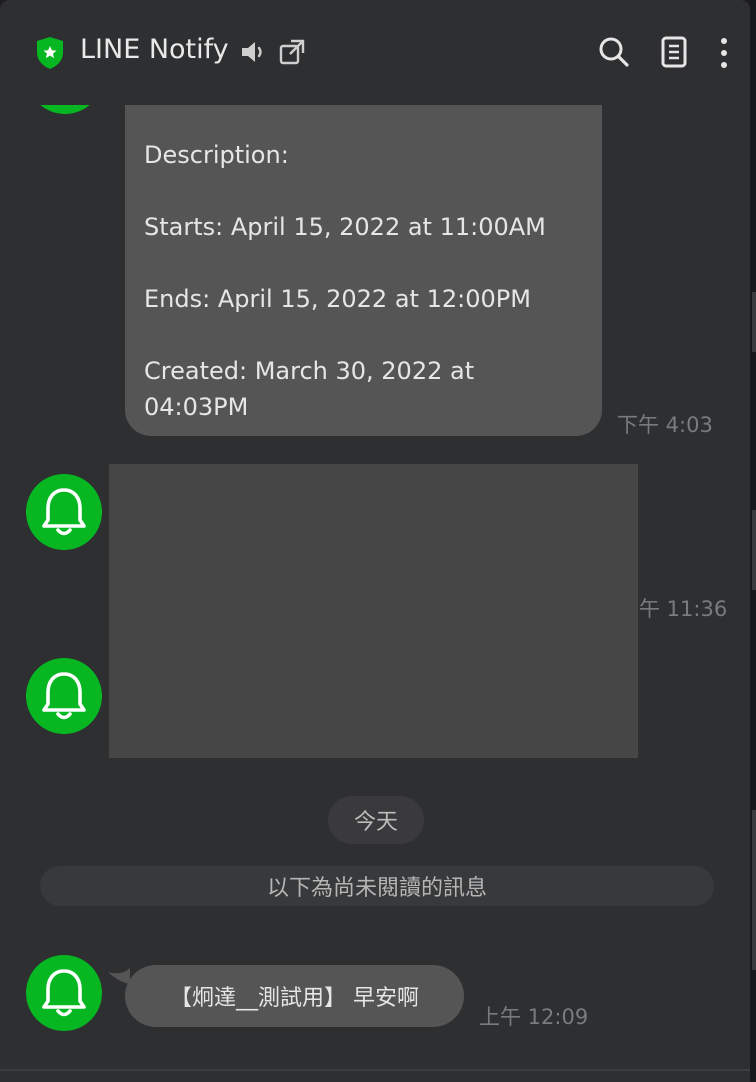  What do you see at coordinates (50, 53) in the screenshot?
I see `shield-icon` at bounding box center [50, 53].